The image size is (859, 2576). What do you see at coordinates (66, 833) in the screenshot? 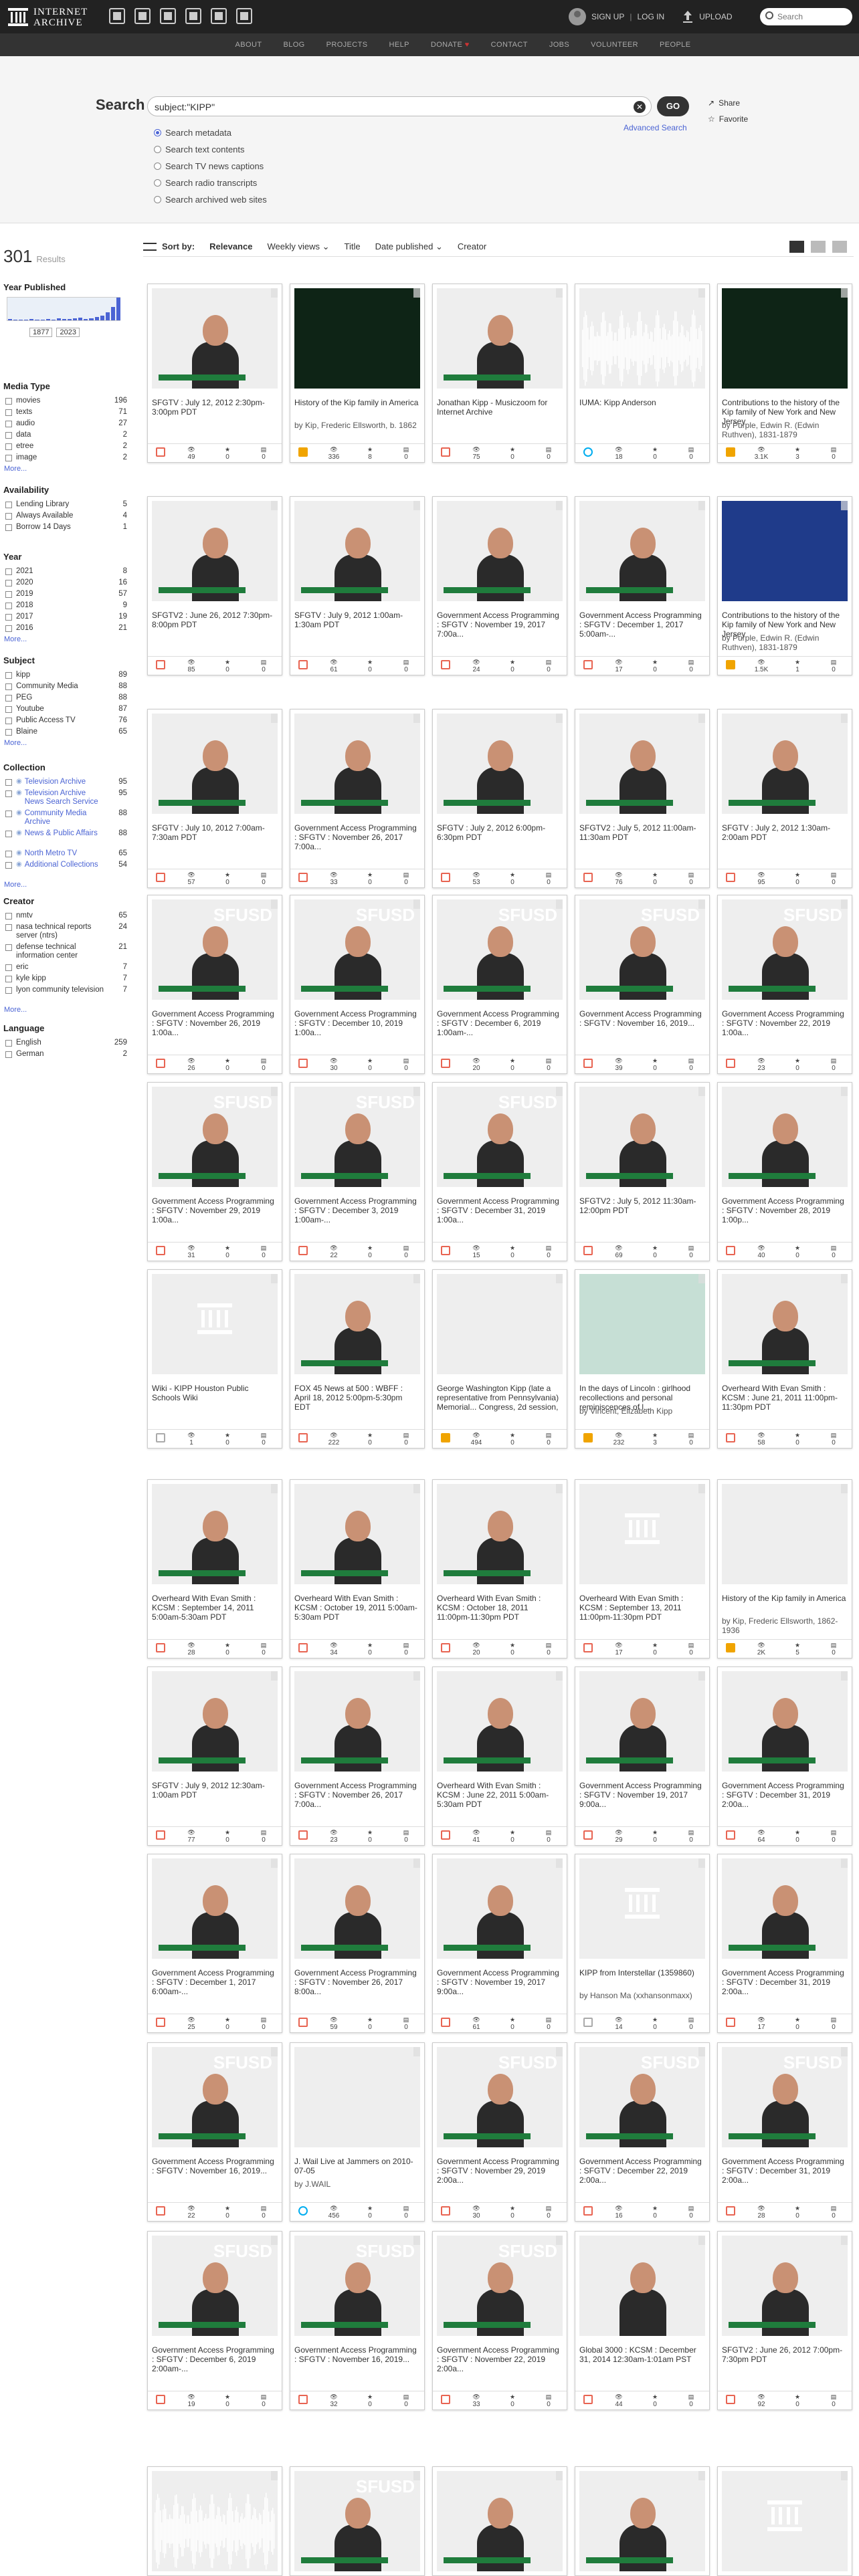
I see `facet-label: News & Public Affairs` at bounding box center [66, 833].